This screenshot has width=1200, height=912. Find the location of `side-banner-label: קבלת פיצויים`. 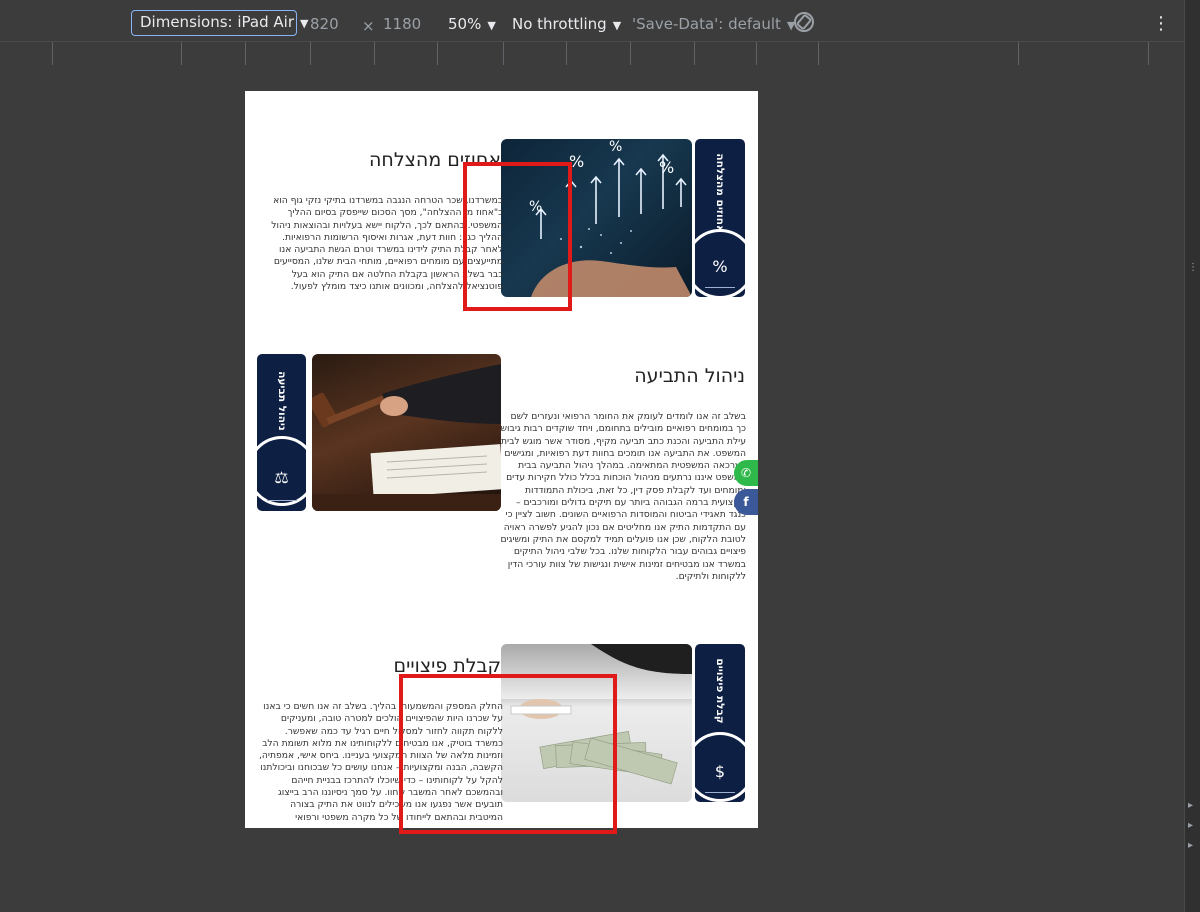

side-banner-label: קבלת פיצויים is located at coordinates (720, 691).